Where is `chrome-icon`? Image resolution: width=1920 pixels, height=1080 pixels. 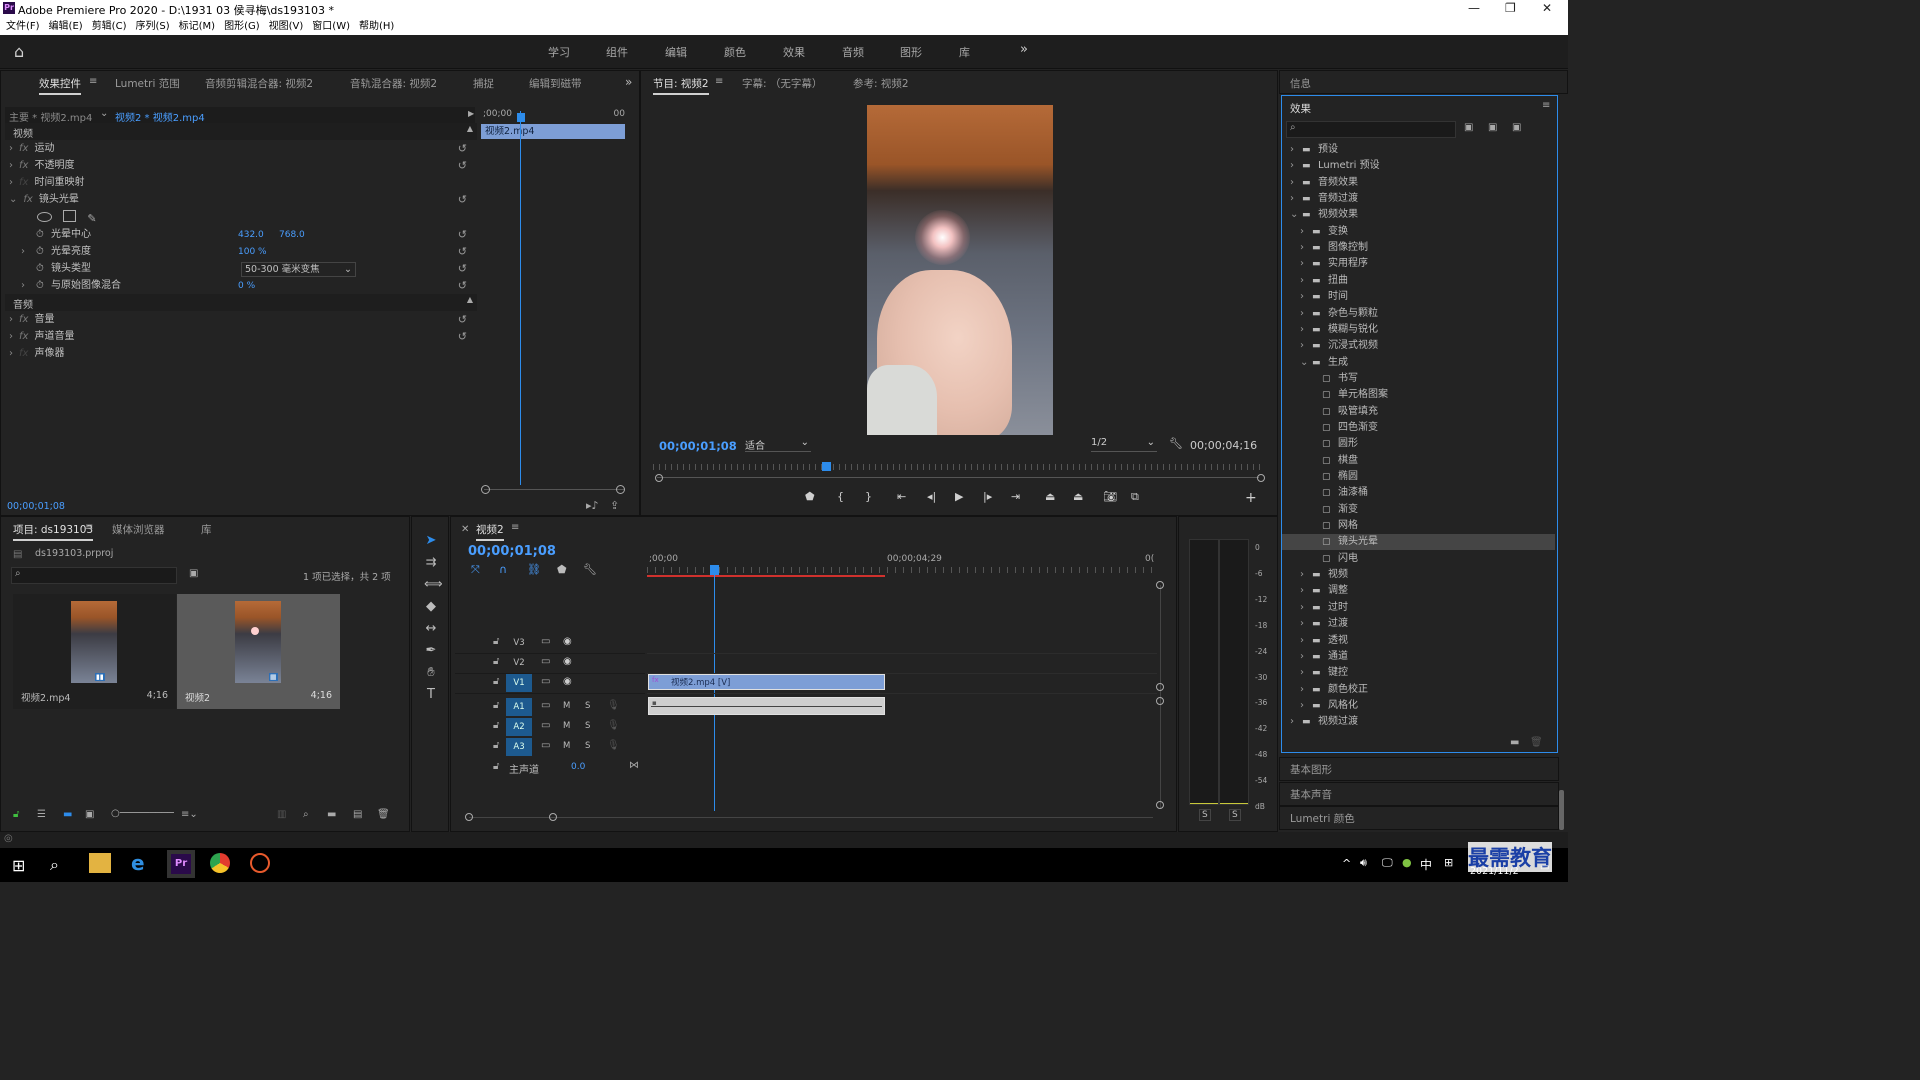 chrome-icon is located at coordinates (220, 863).